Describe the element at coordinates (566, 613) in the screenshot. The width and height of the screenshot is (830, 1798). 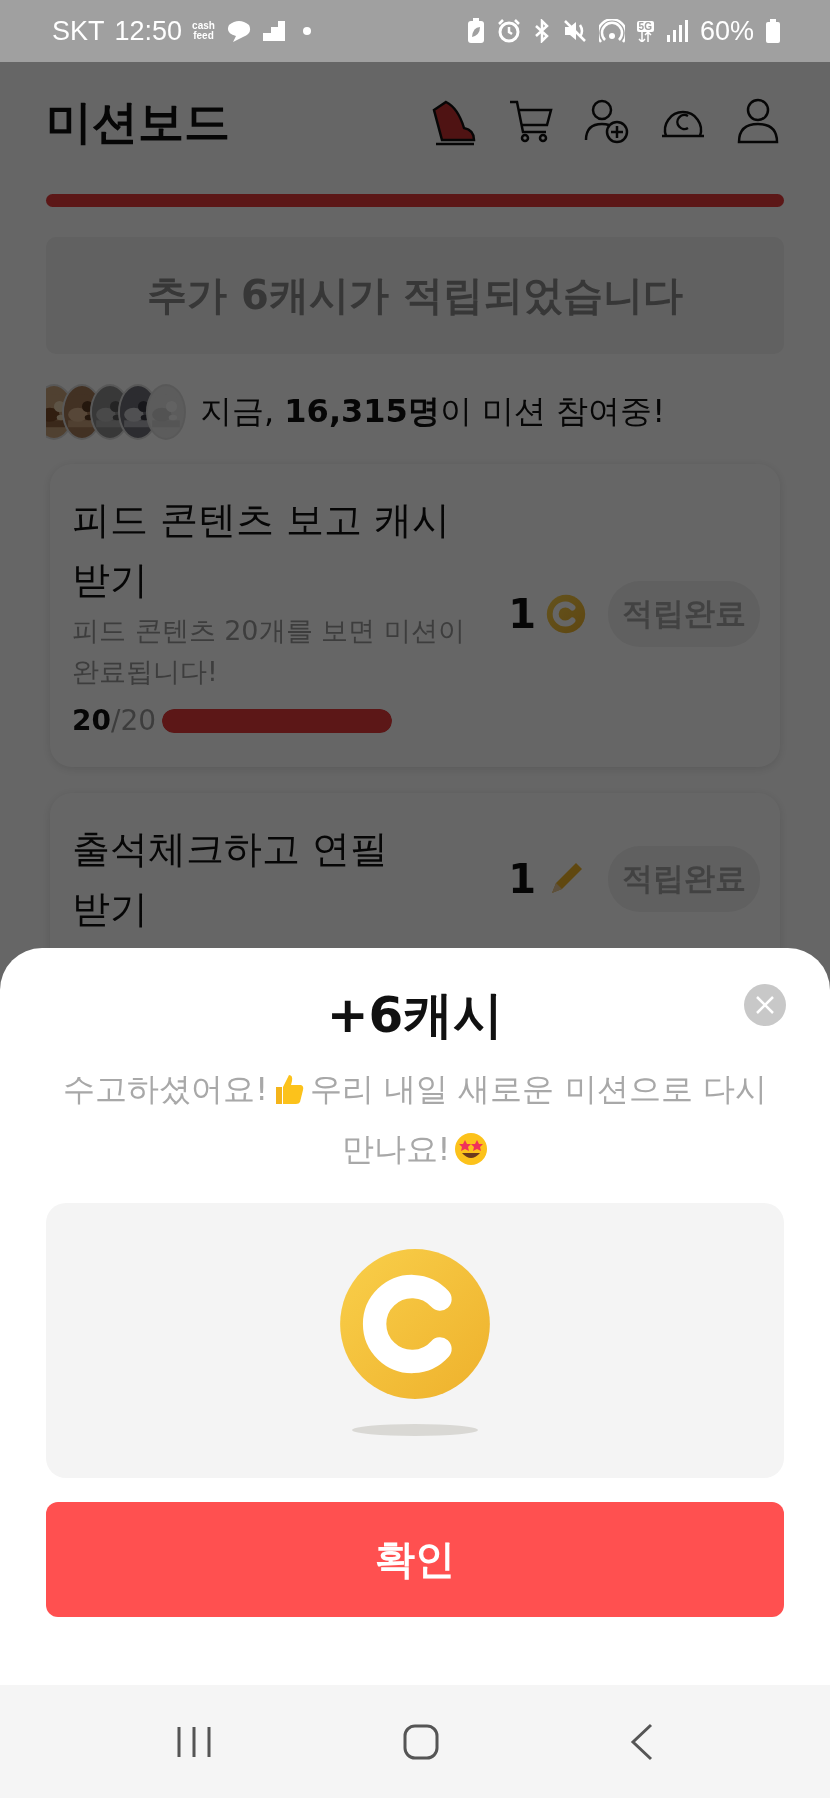
I see `coin-icon` at that location.